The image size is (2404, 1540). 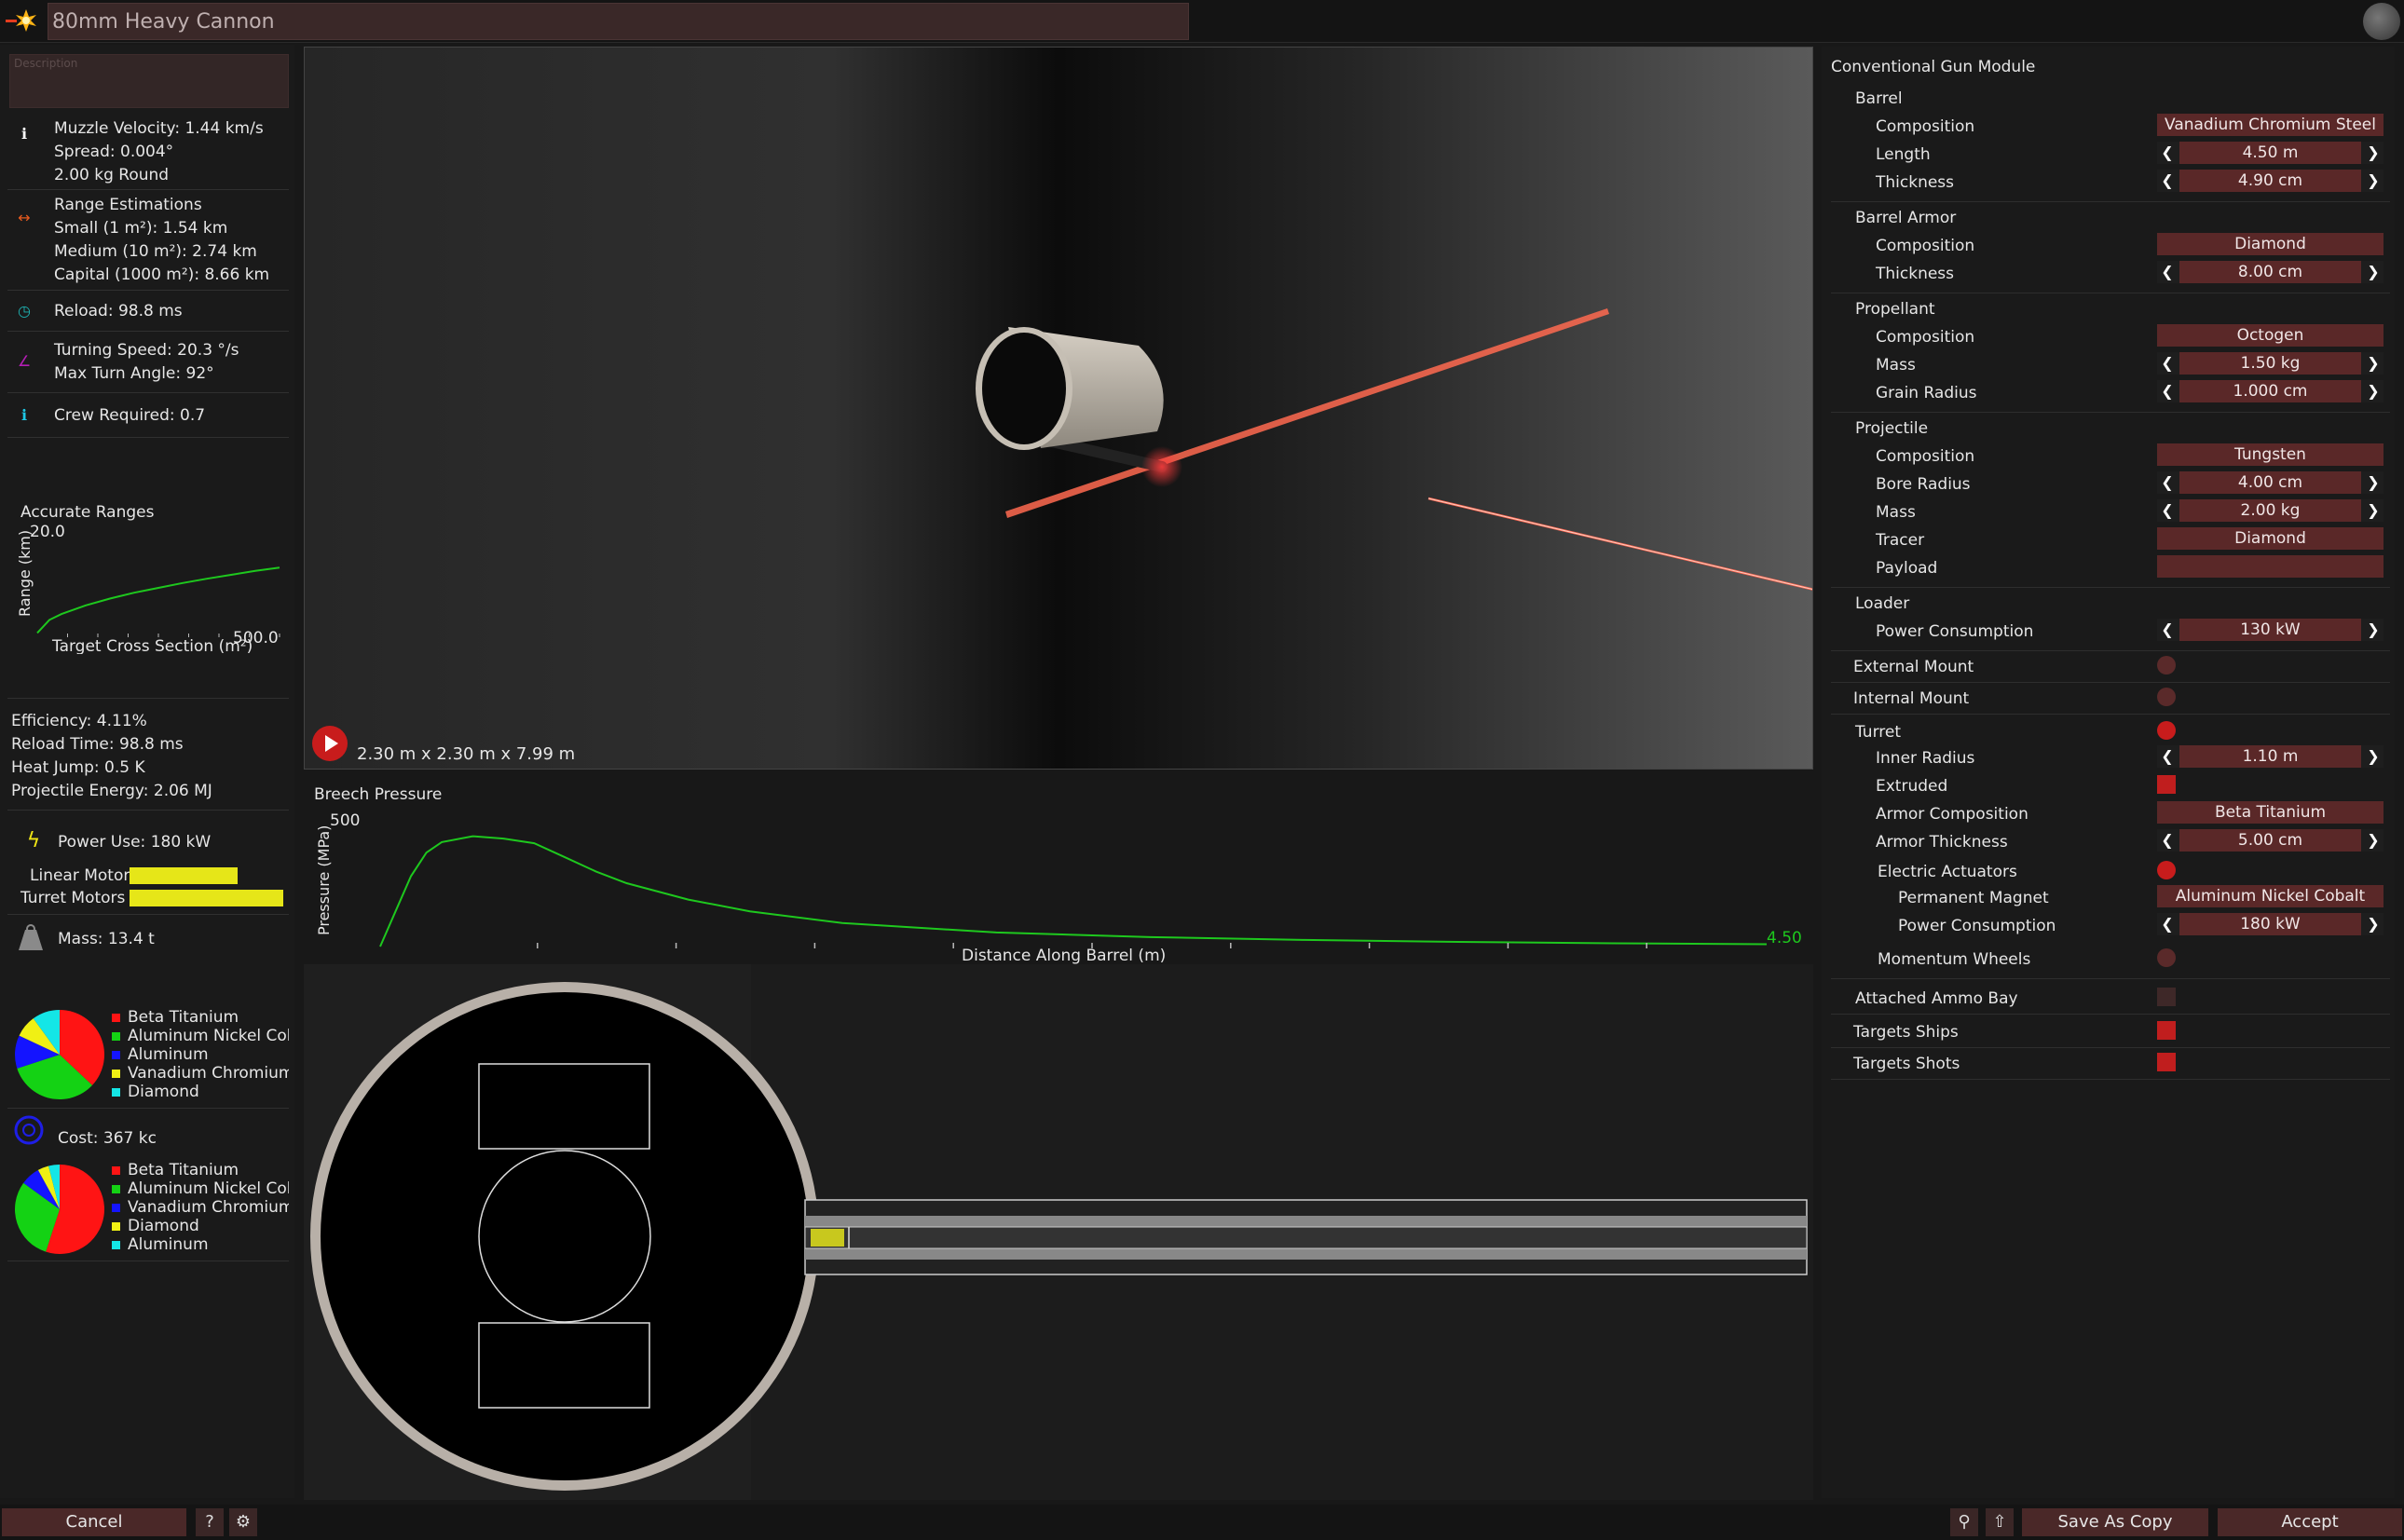 I want to click on turret-armor-thick-value: 5.00 cm, so click(x=2270, y=840).